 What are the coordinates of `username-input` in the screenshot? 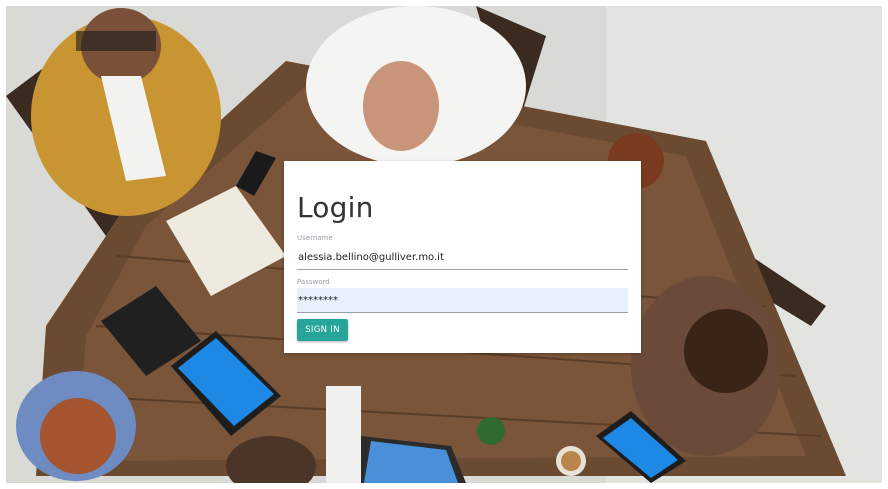 It's located at (462, 257).